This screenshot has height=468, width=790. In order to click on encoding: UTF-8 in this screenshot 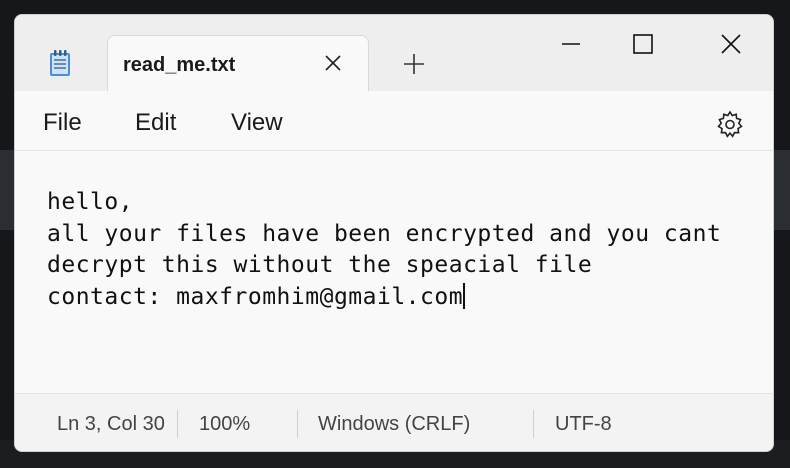, I will do `click(583, 424)`.